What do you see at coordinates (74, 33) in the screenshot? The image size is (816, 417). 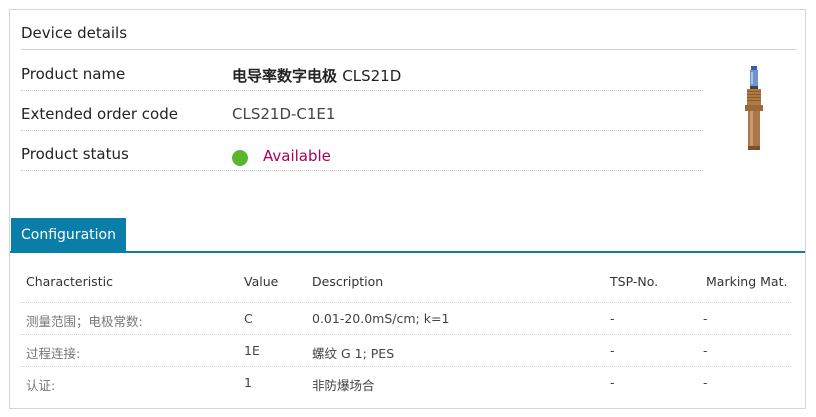 I see `section-title: Device details` at bounding box center [74, 33].